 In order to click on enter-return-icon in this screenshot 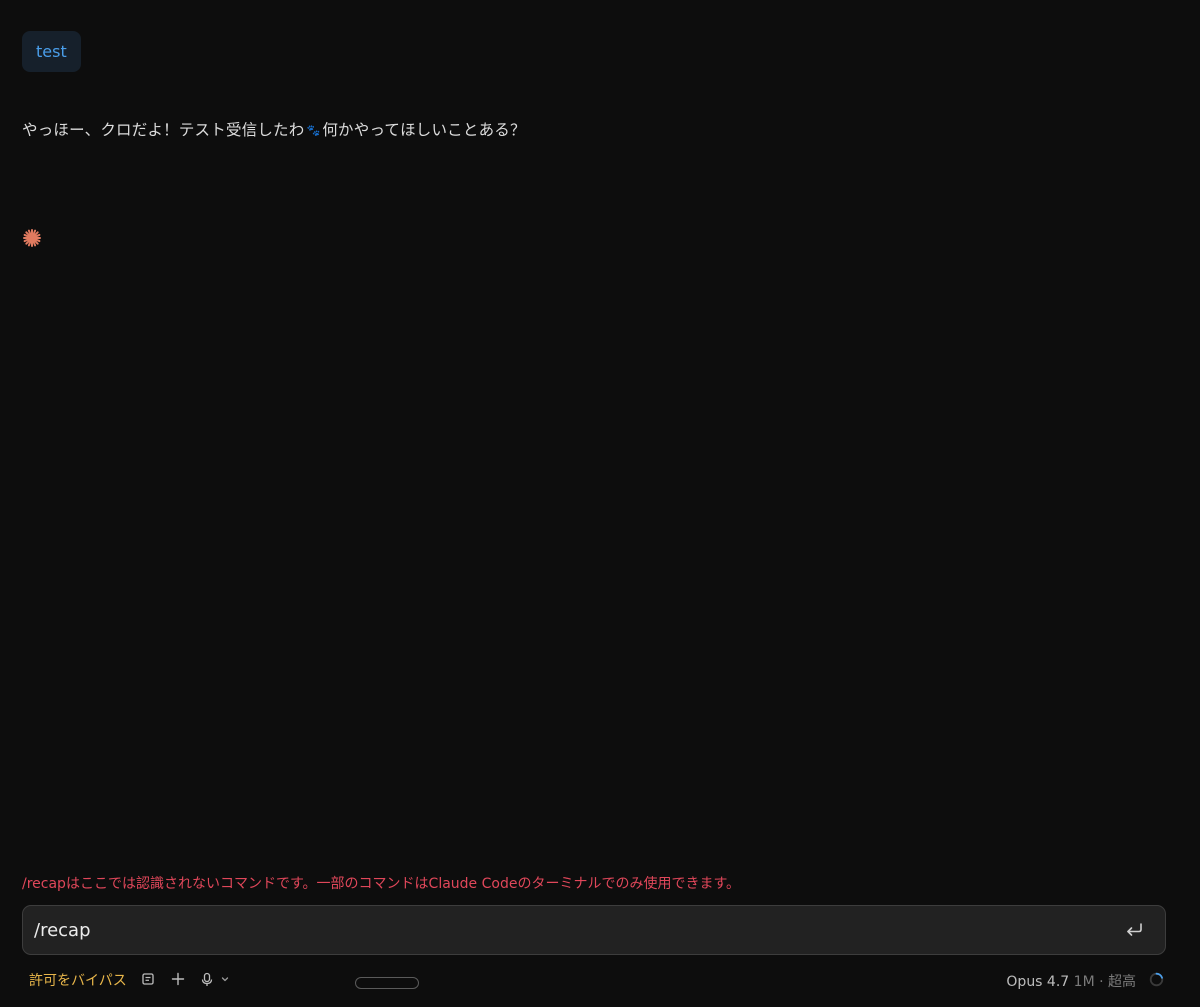, I will do `click(1134, 930)`.